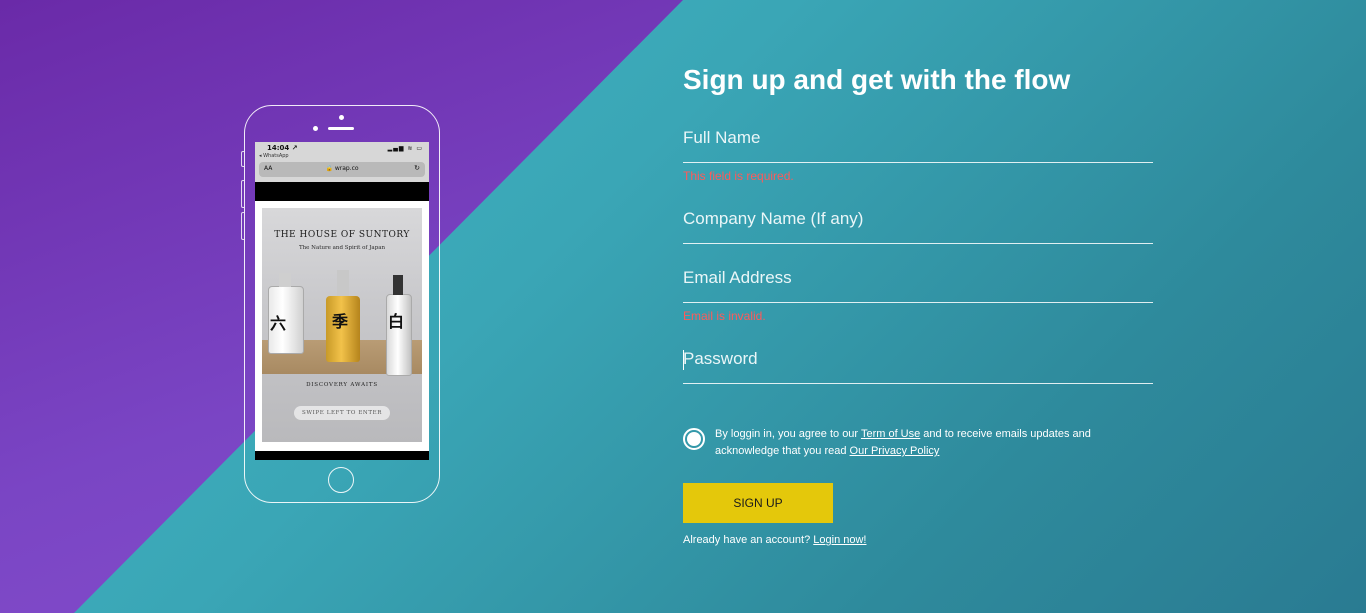 The width and height of the screenshot is (1366, 613). I want to click on password-field, so click(918, 363).